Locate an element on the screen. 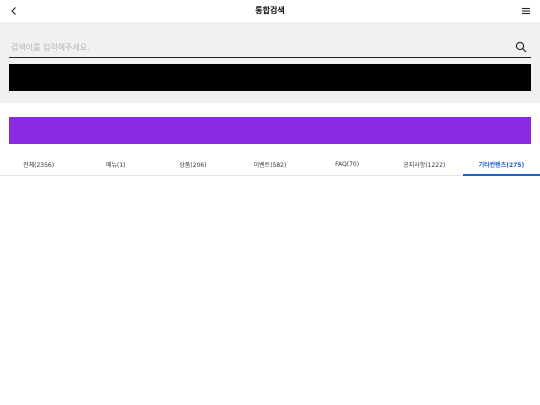 The width and height of the screenshot is (540, 405). tab-events: 이벤트(582) is located at coordinates (269, 164).